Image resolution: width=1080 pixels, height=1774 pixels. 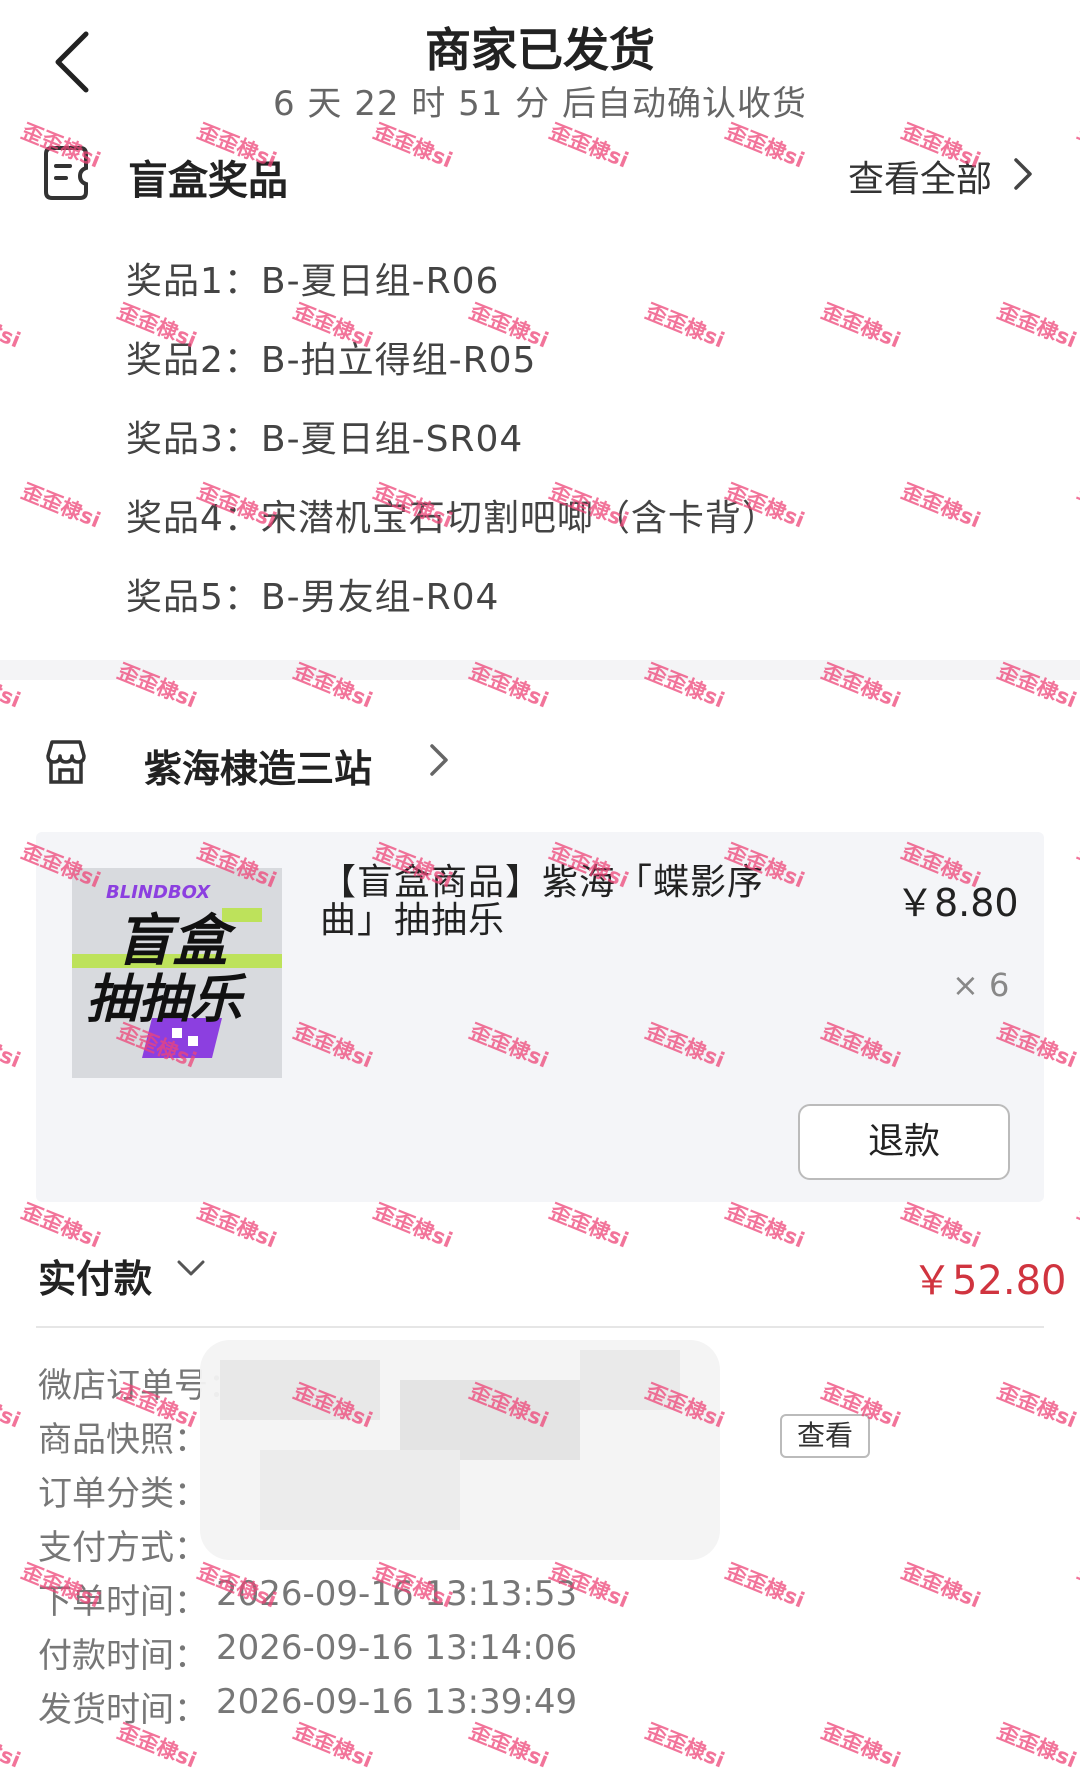 What do you see at coordinates (123, 1548) in the screenshot?
I see `payment-method-label: 支付方式：` at bounding box center [123, 1548].